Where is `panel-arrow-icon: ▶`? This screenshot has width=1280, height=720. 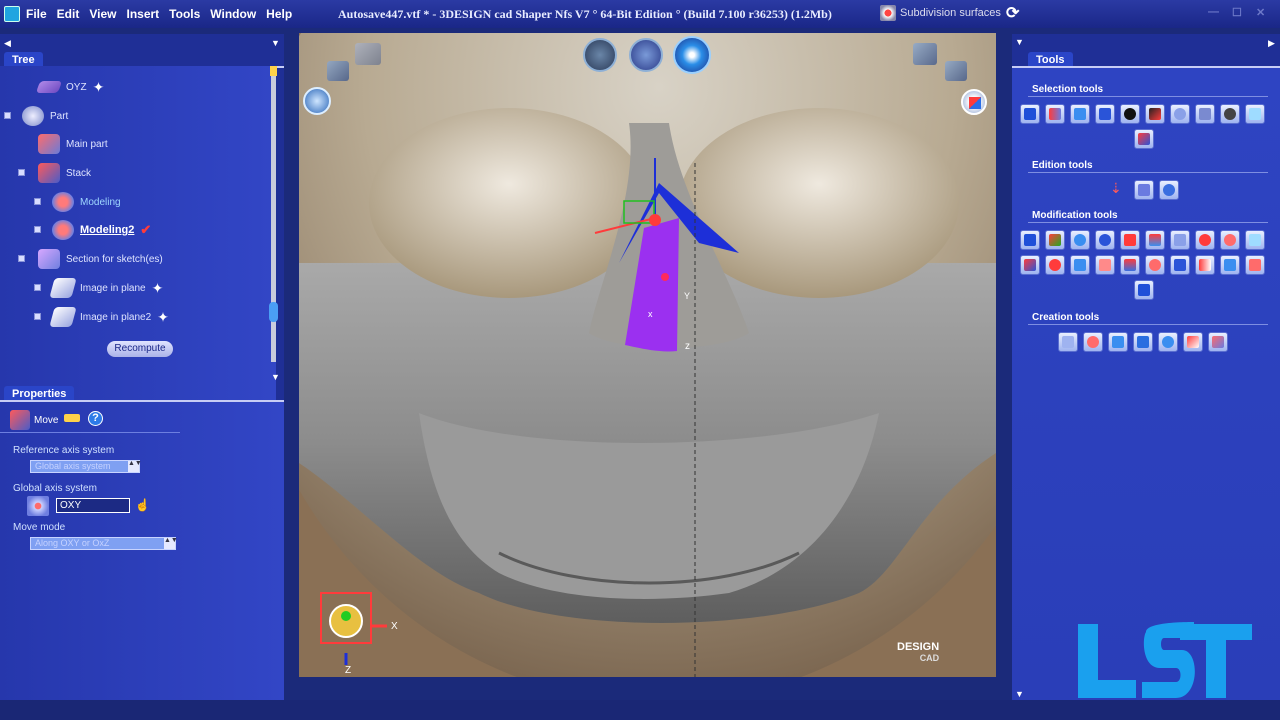 panel-arrow-icon: ▶ is located at coordinates (1271, 43).